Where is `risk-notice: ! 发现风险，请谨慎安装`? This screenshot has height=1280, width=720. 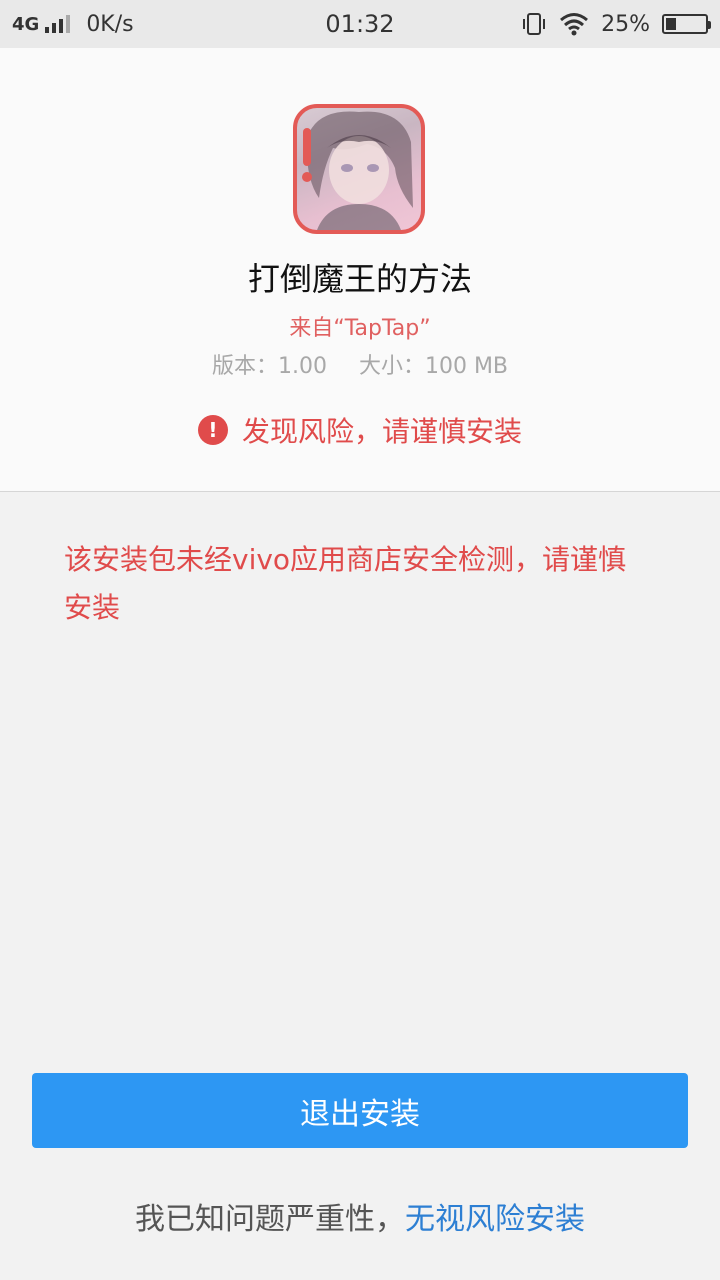 risk-notice: ! 发现风险，请谨慎安装 is located at coordinates (360, 430).